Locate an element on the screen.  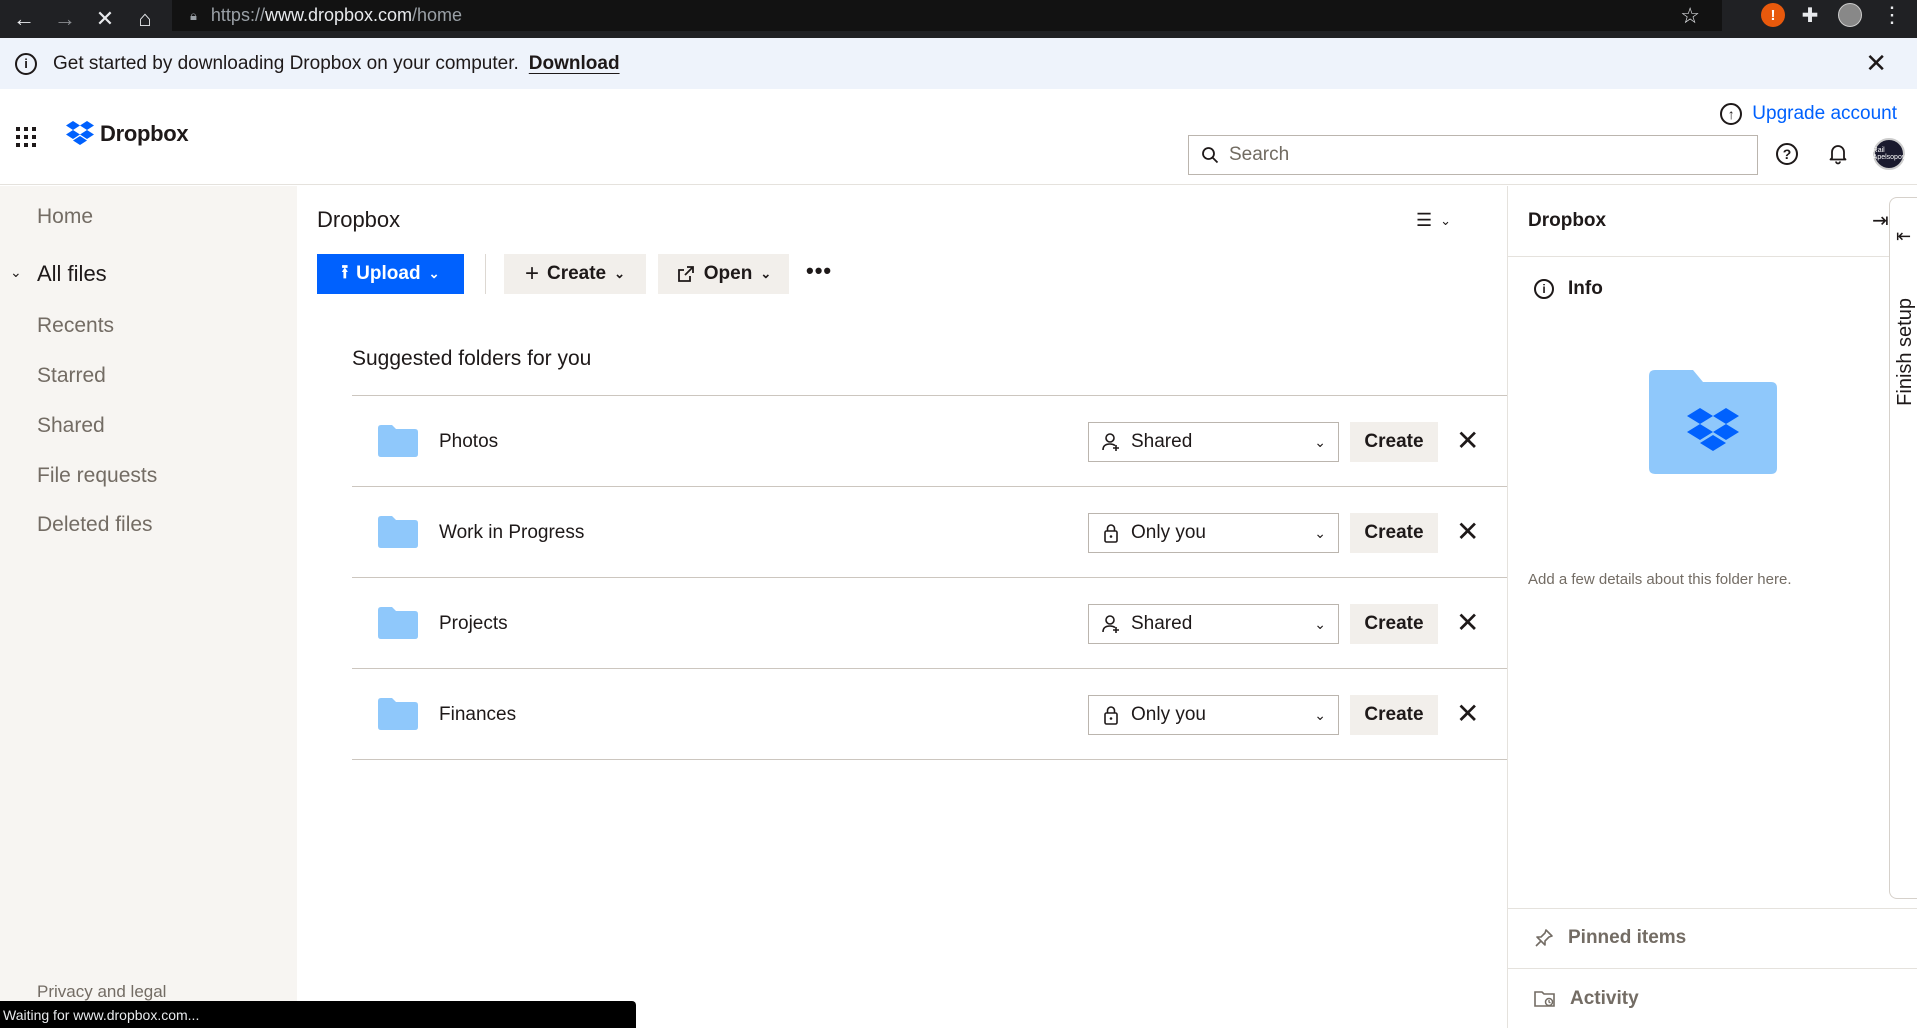
info-label: Info is located at coordinates (1585, 288).